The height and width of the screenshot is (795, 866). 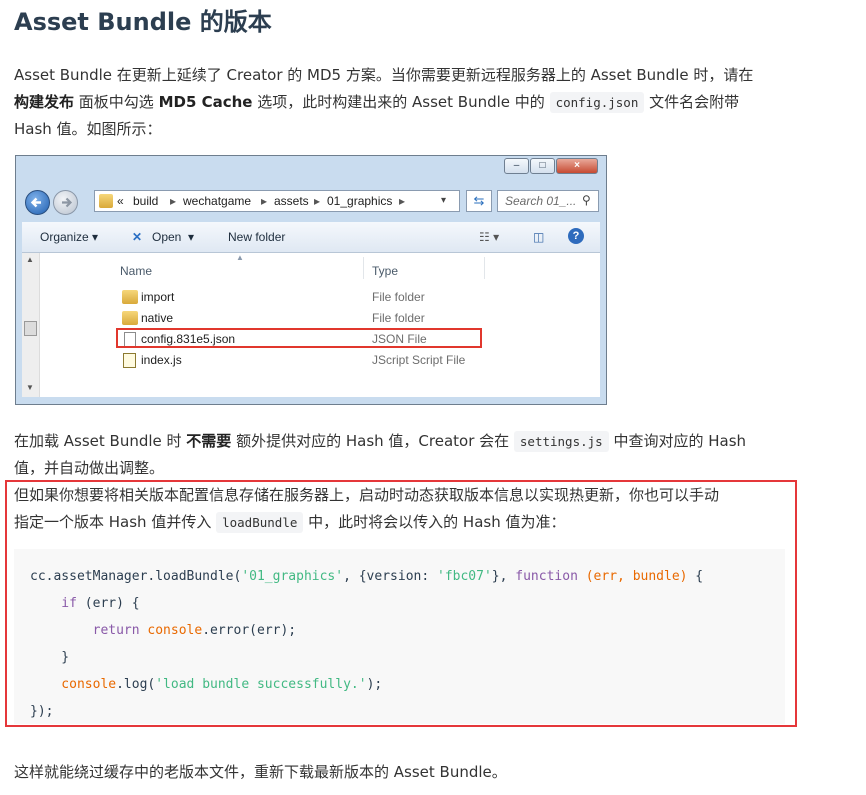 I want to click on refresh-icon: ⇆, so click(x=479, y=201).